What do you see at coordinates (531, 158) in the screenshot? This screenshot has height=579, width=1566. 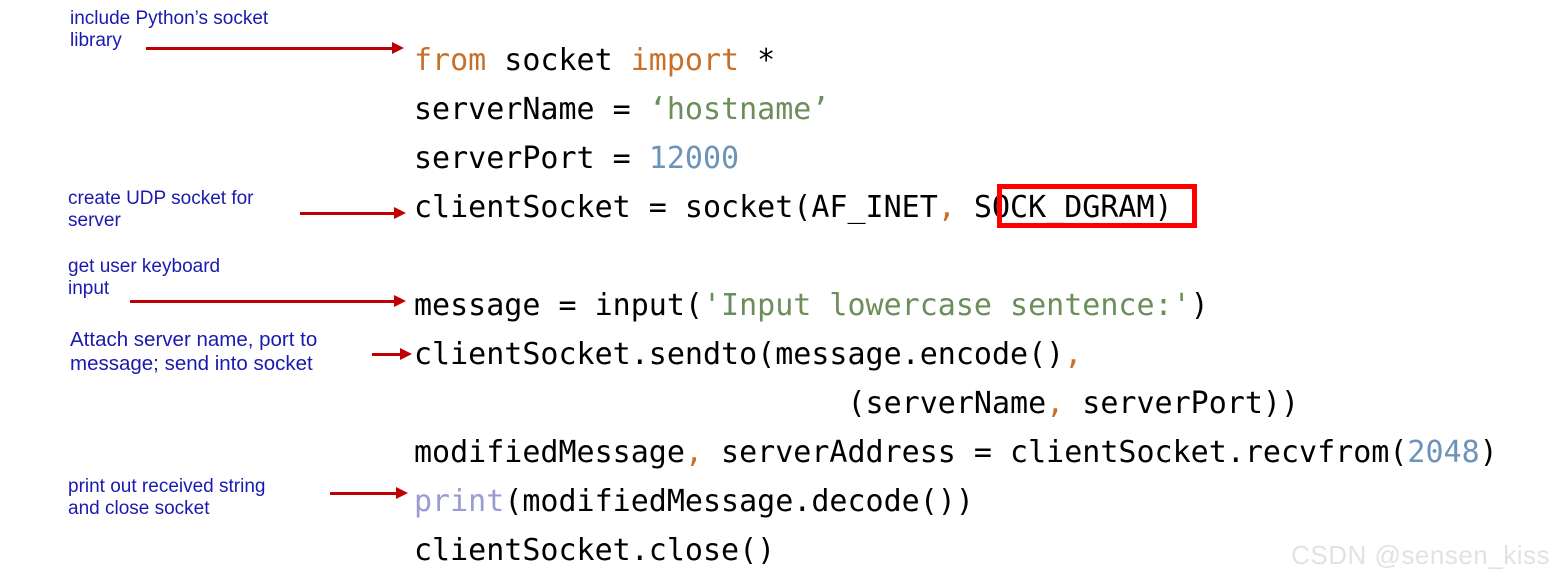 I see `code-token: serverPort =` at bounding box center [531, 158].